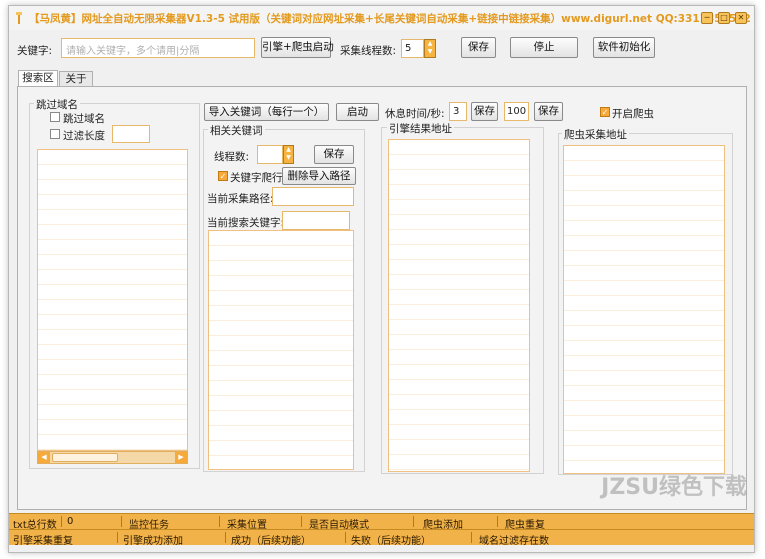 This screenshot has width=765, height=559. I want to click on scroll-thumb, so click(85, 457).